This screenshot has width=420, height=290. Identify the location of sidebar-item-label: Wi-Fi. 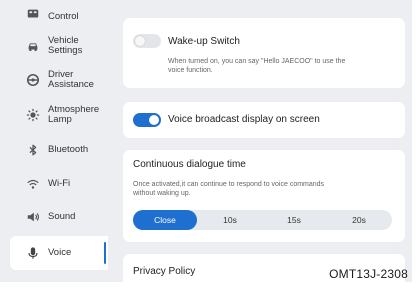
(59, 183).